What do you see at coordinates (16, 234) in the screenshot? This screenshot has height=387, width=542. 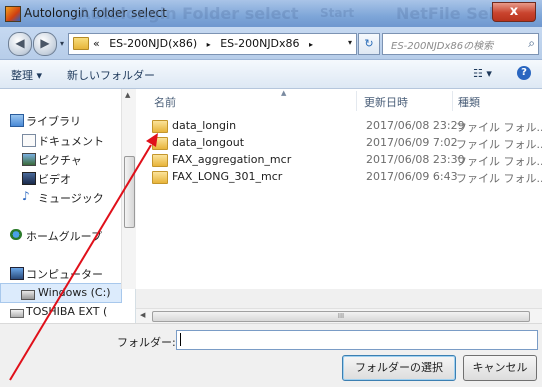 I see `homegroup-icon` at bounding box center [16, 234].